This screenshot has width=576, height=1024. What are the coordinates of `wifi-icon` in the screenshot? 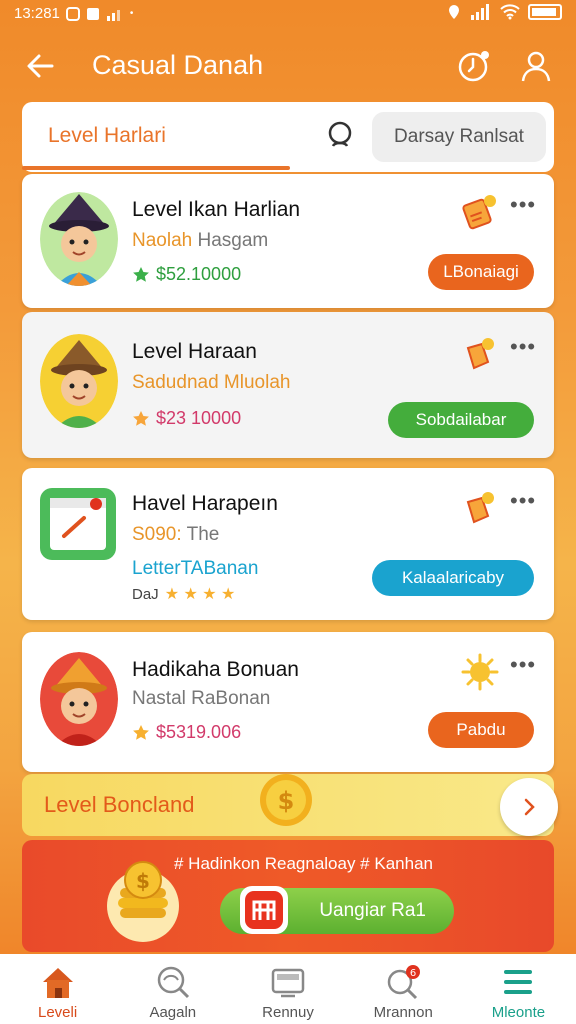 It's located at (510, 12).